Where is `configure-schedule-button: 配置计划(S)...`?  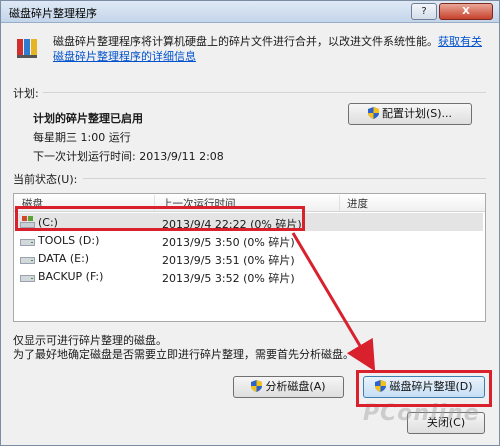 configure-schedule-button: 配置计划(S)... is located at coordinates (410, 114).